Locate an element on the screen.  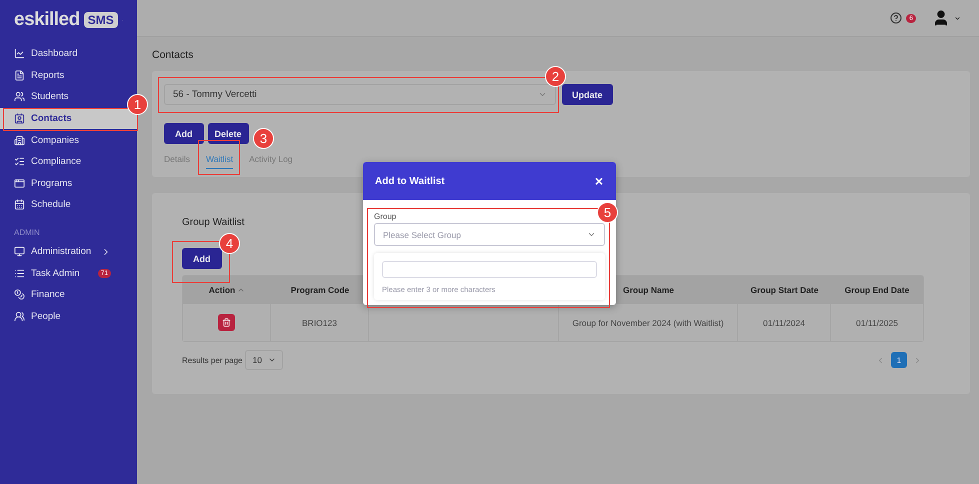
page-size-select: 10 is located at coordinates (264, 360).